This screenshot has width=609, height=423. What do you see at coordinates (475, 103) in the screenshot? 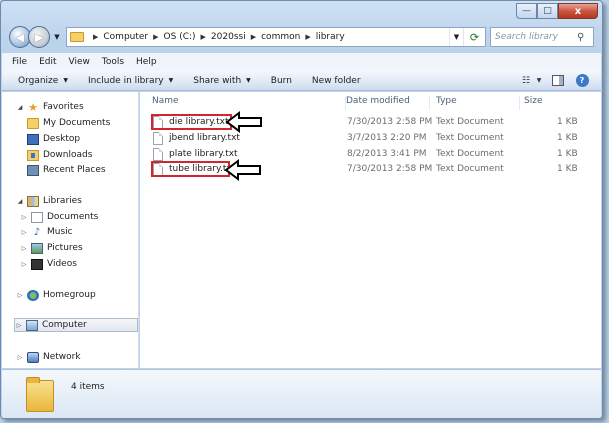
I see `column-header-type: Type` at bounding box center [475, 103].